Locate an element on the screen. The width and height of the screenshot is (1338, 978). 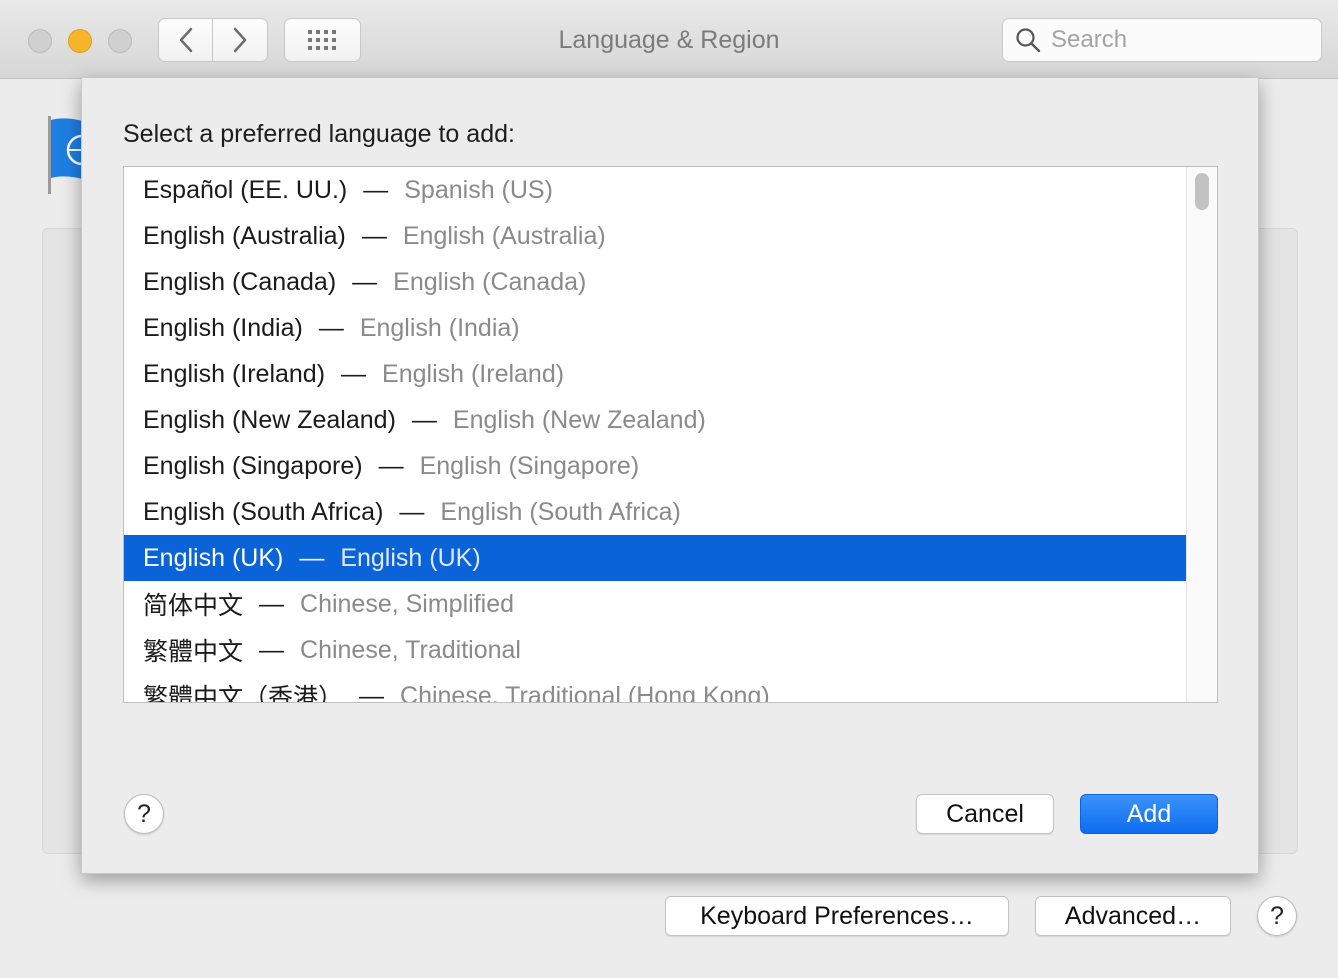
search-field is located at coordinates (1162, 40).